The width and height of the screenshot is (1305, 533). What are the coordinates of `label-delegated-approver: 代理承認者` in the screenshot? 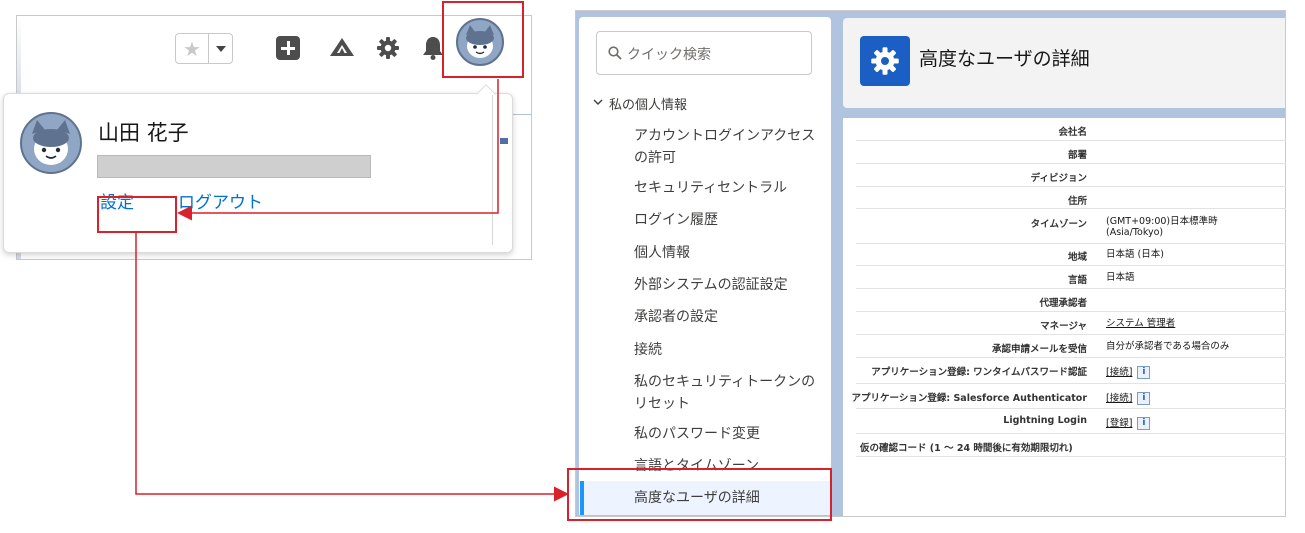 It's located at (1063, 303).